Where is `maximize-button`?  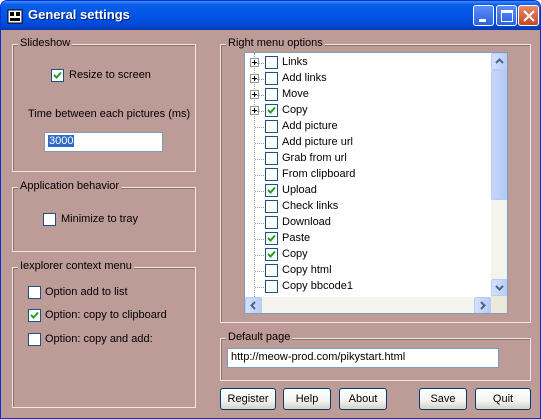 maximize-button is located at coordinates (506, 15).